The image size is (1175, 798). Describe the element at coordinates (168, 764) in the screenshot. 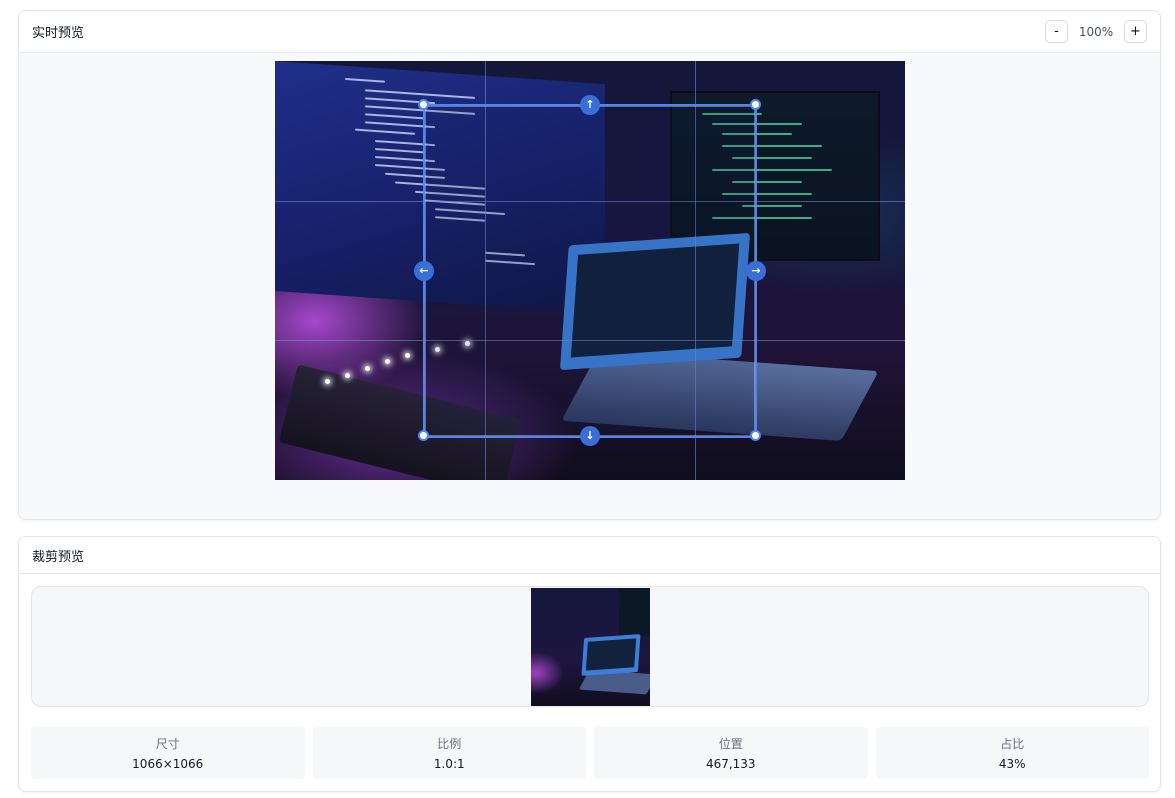

I see `stat-value: 1066×1066` at that location.